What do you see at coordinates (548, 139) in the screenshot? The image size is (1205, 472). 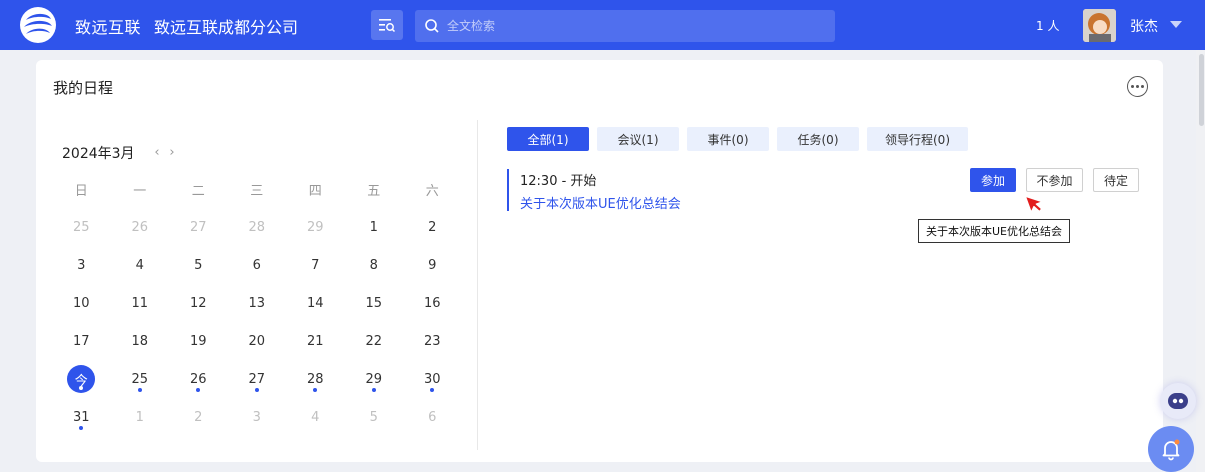 I see `tab-0: 全部(1)` at bounding box center [548, 139].